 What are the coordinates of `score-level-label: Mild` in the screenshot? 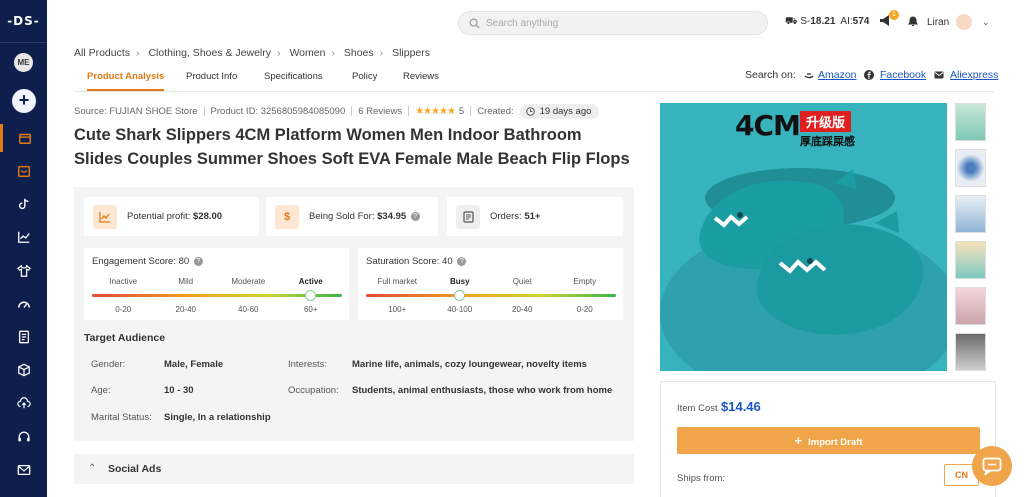 It's located at (186, 281).